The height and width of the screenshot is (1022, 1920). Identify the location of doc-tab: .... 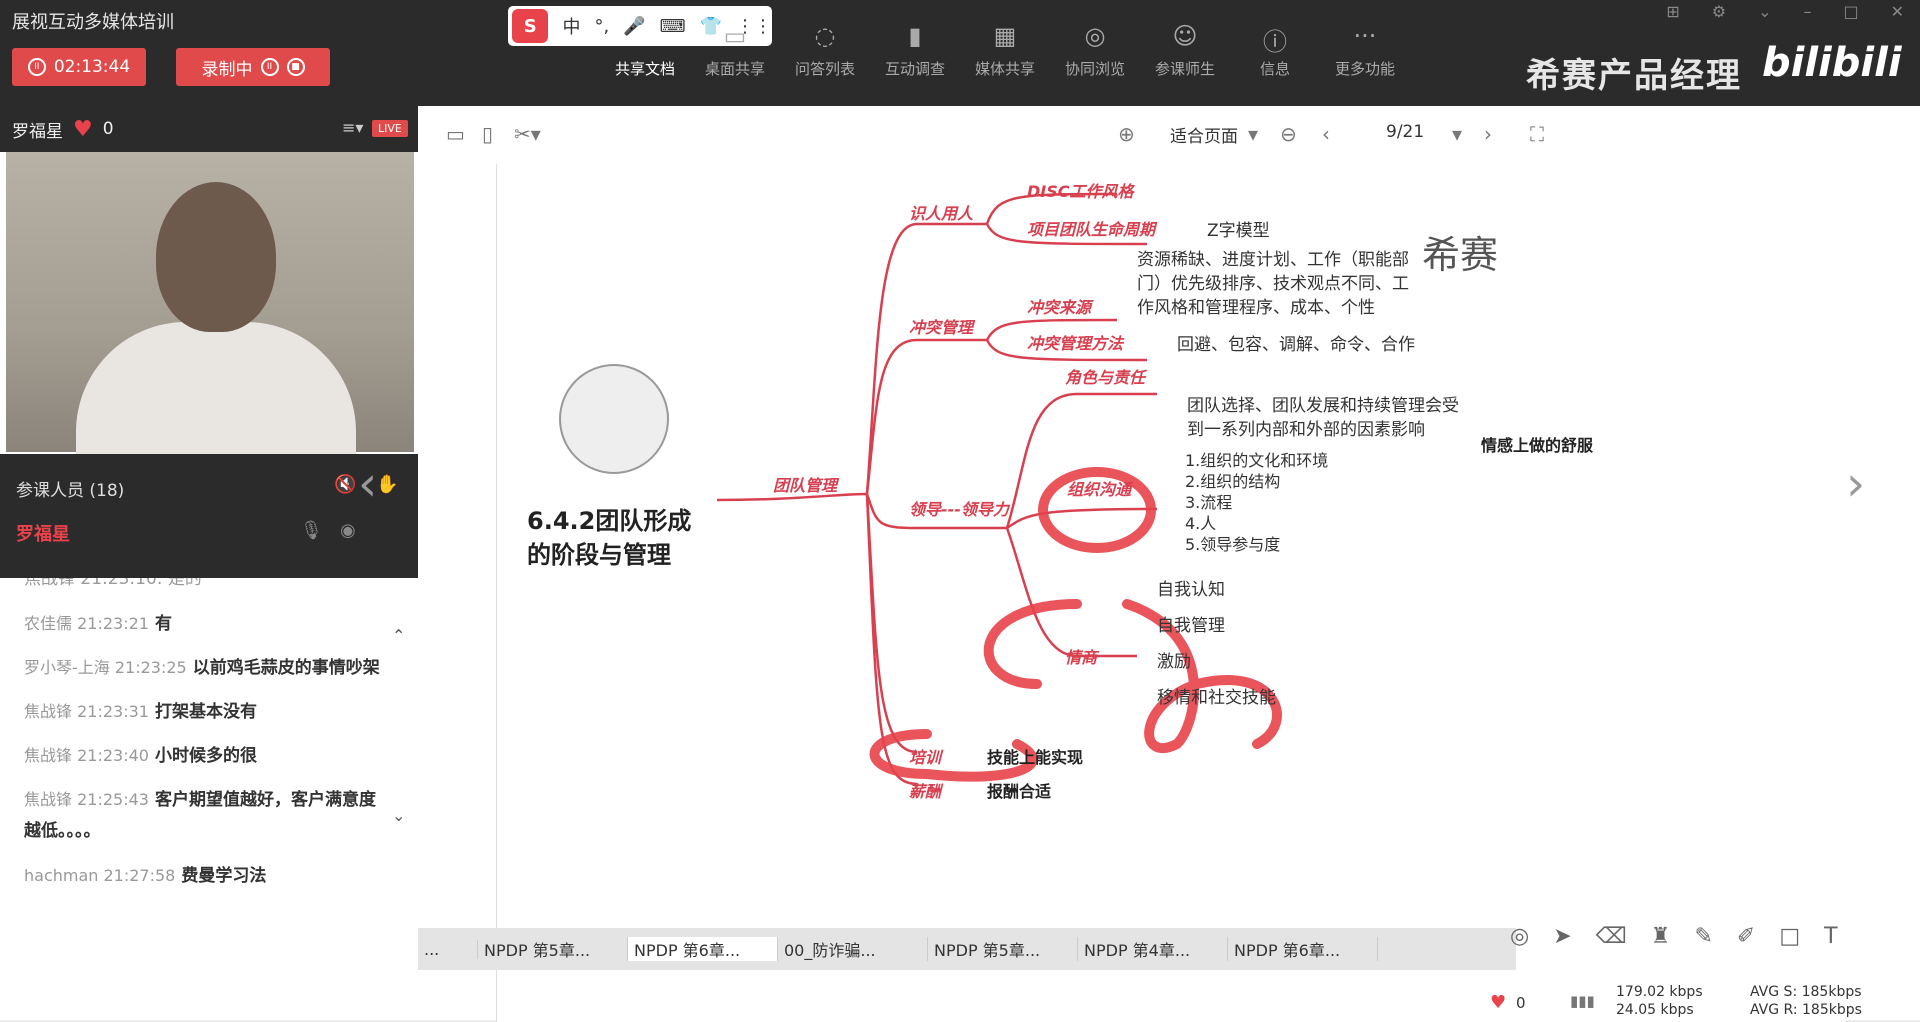
(448, 949).